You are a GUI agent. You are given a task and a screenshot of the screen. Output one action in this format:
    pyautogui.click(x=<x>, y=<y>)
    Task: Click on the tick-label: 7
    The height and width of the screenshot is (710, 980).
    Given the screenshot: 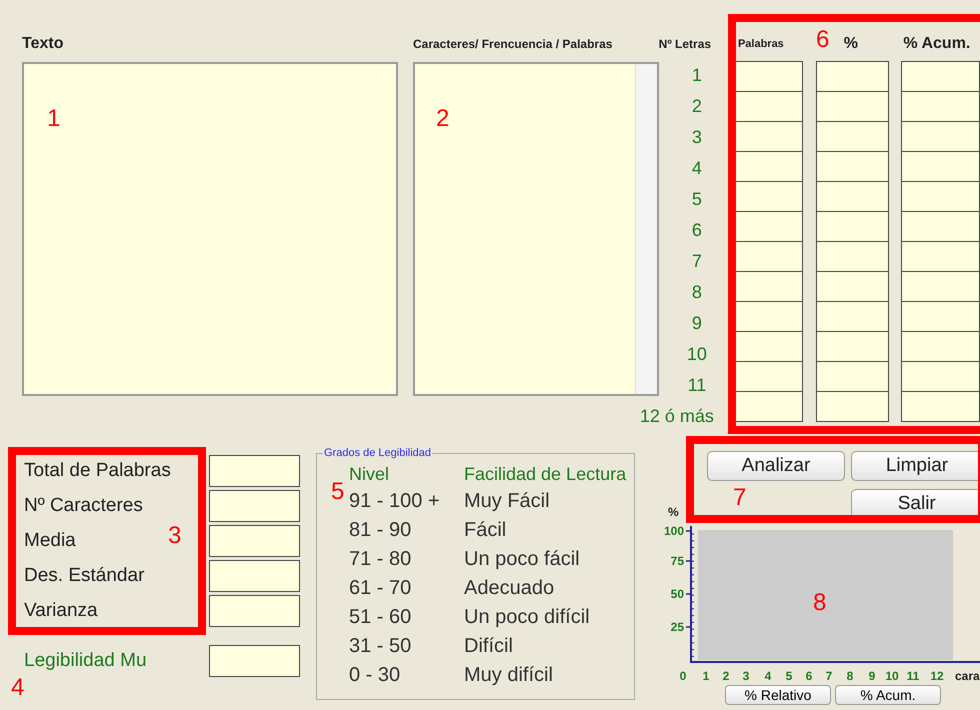 What is the action you would take?
    pyautogui.click(x=829, y=676)
    